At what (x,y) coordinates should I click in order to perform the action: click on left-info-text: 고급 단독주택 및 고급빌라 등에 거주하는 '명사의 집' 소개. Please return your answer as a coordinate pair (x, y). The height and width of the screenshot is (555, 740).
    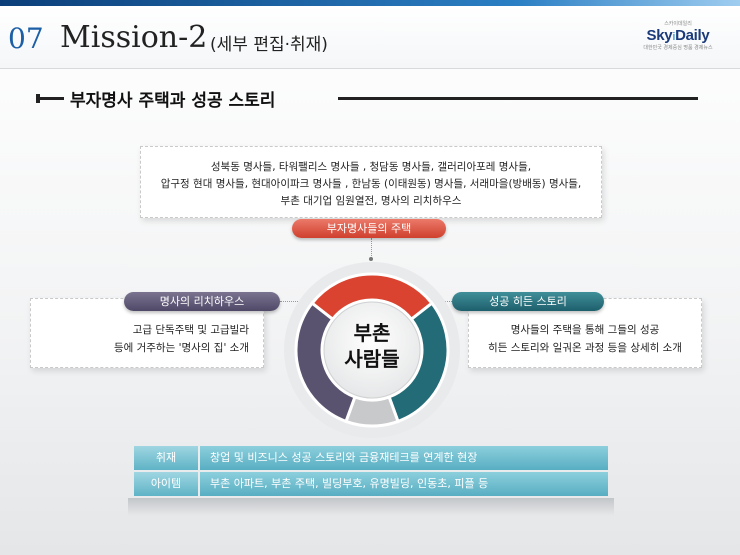
    Looking at the image, I should click on (181, 339).